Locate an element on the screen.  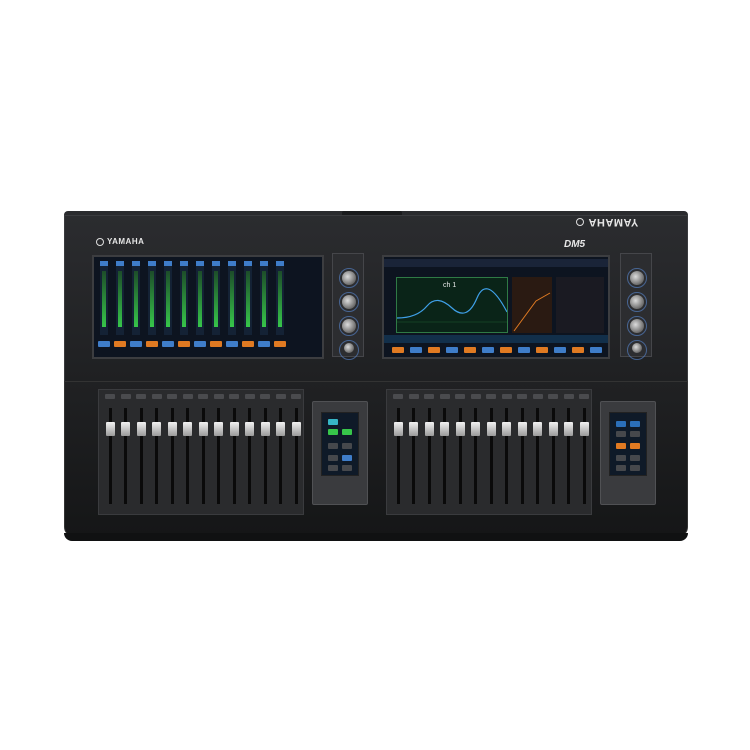
screen-tabs is located at coordinates (496, 339).